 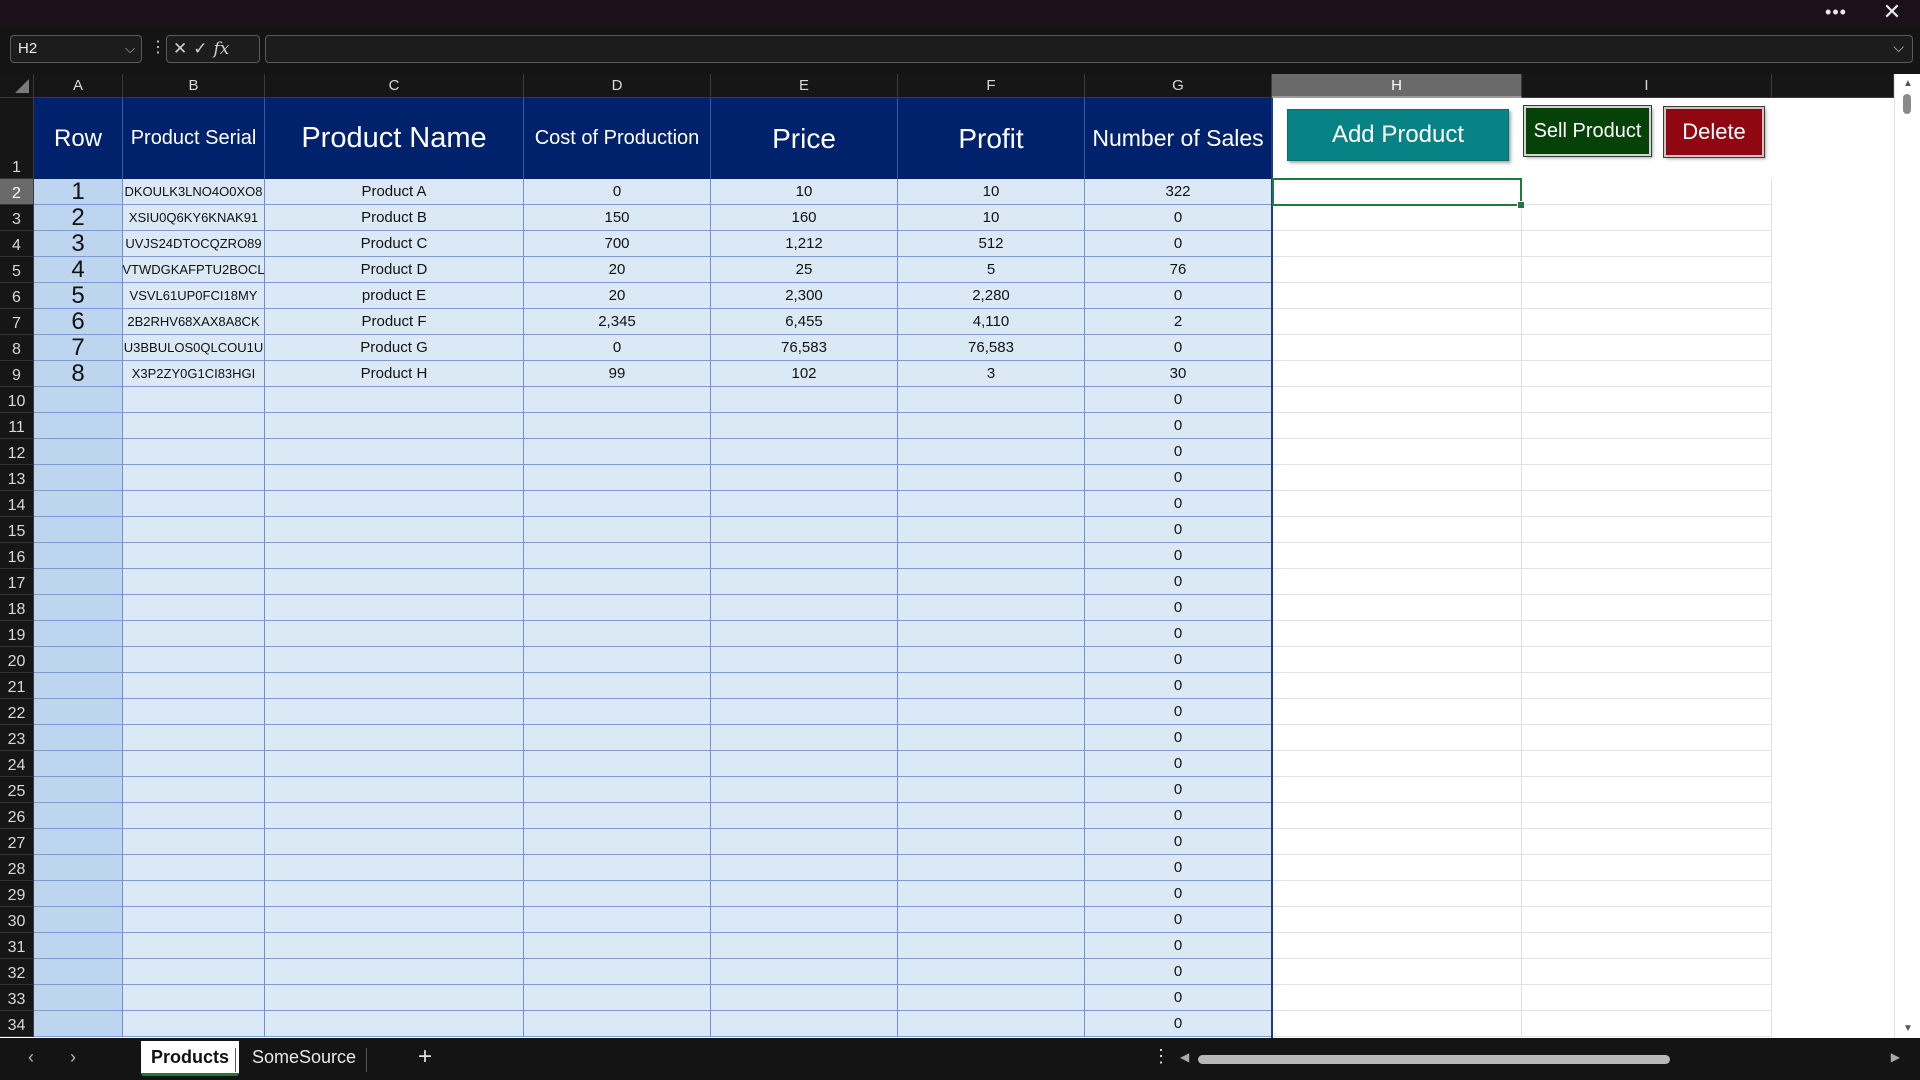 I want to click on cell-name: Product C, so click(x=394, y=244).